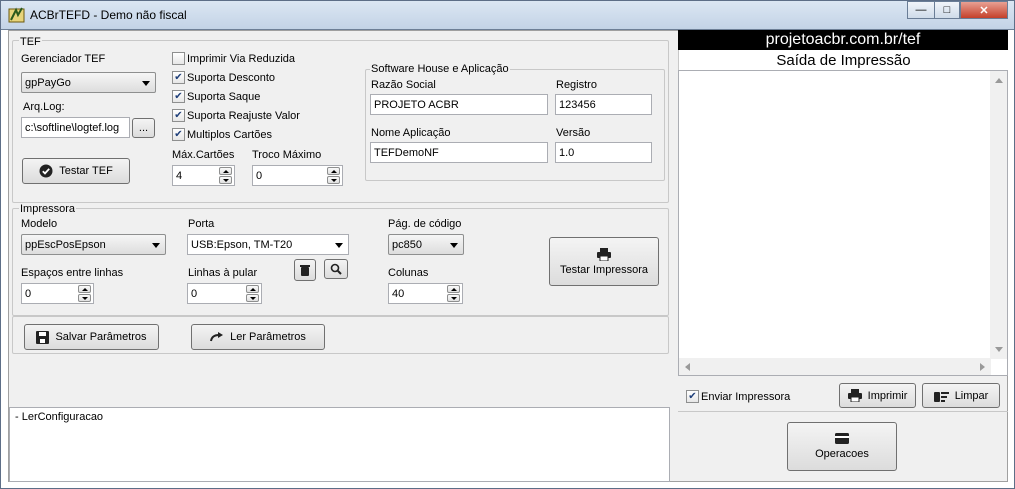 The height and width of the screenshot is (489, 1015). What do you see at coordinates (88, 82) in the screenshot?
I see `gerenciador-select: gpPayGo` at bounding box center [88, 82].